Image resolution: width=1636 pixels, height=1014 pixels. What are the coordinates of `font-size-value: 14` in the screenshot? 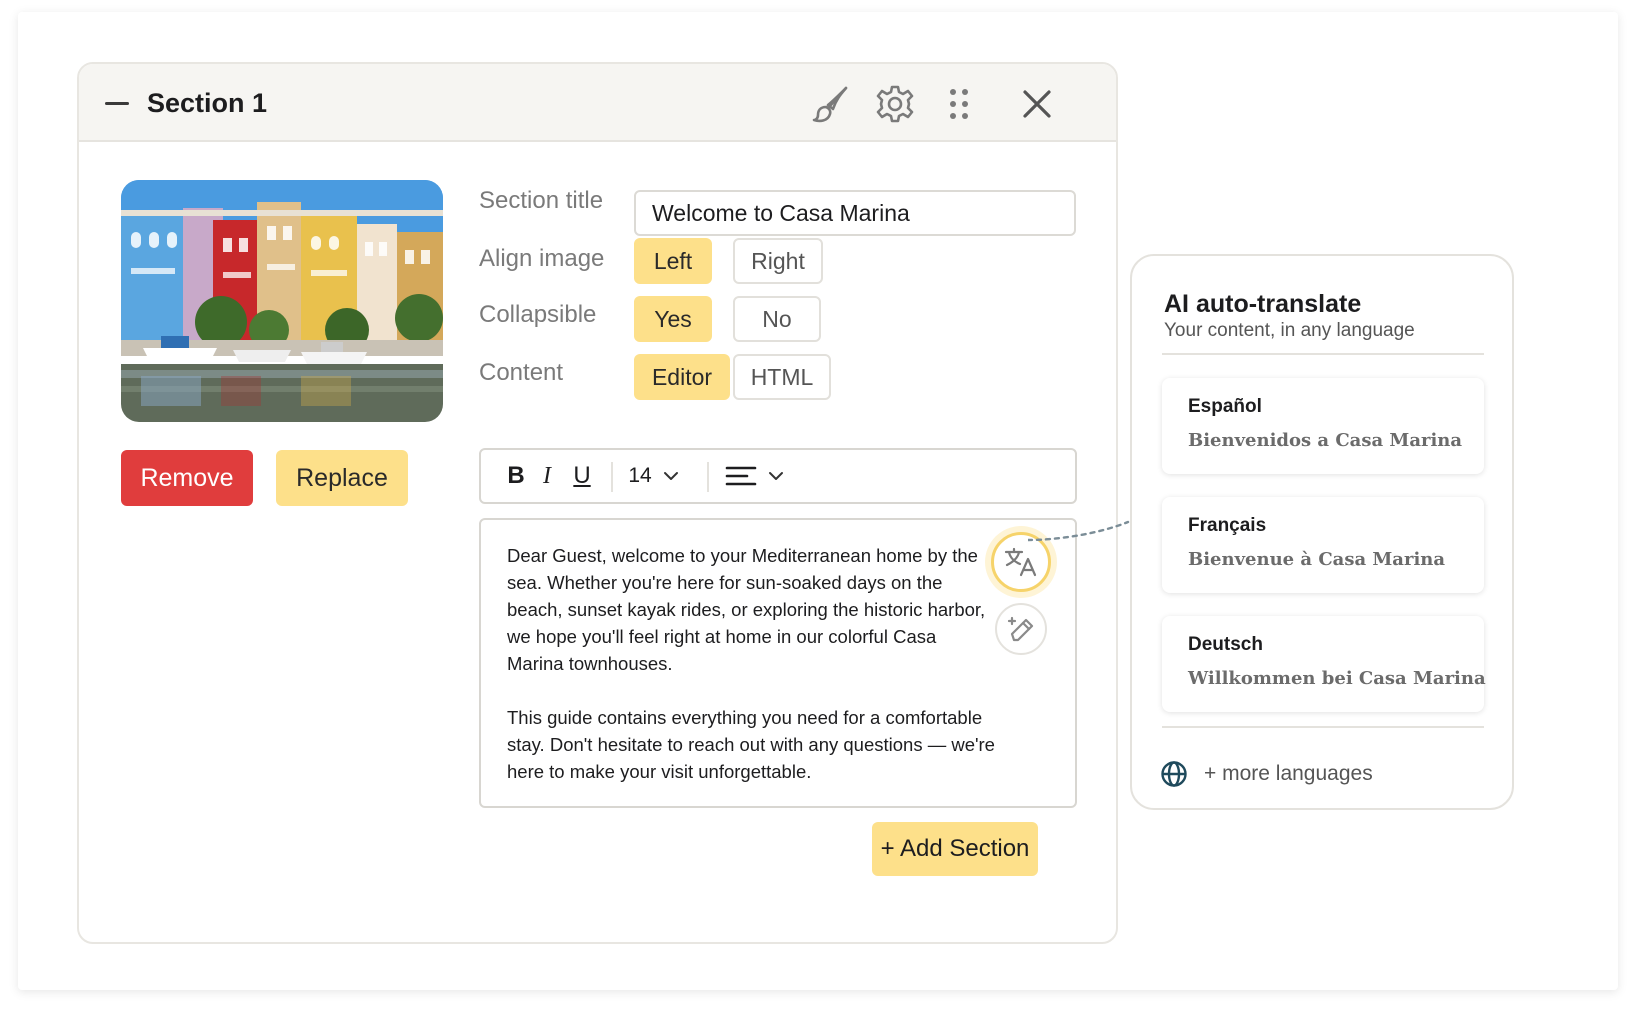 It's located at (640, 475).